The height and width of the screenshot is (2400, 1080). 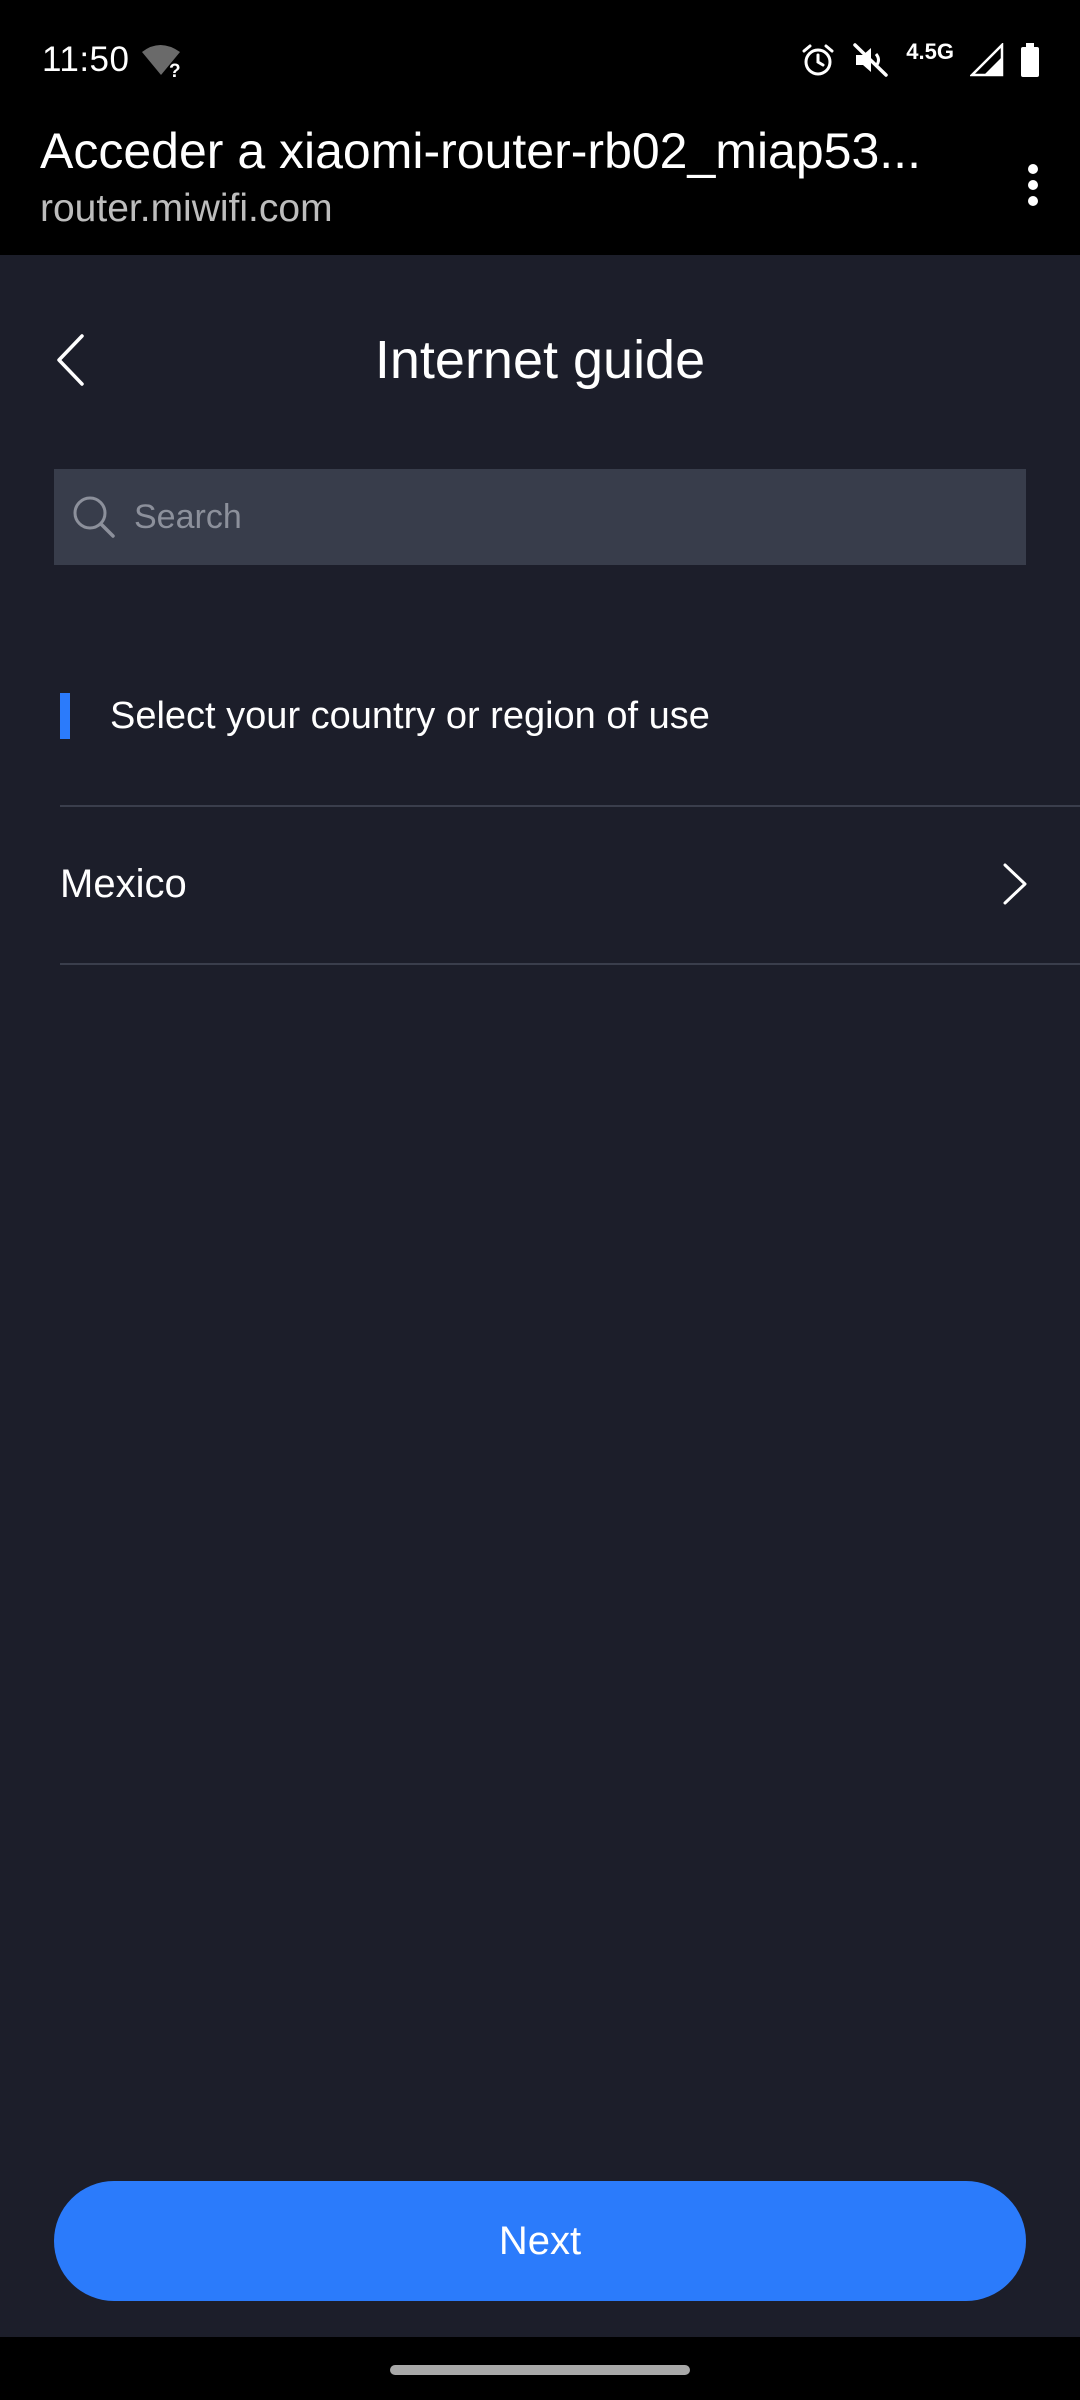 I want to click on wifi-hint-text: ?, so click(x=175, y=69).